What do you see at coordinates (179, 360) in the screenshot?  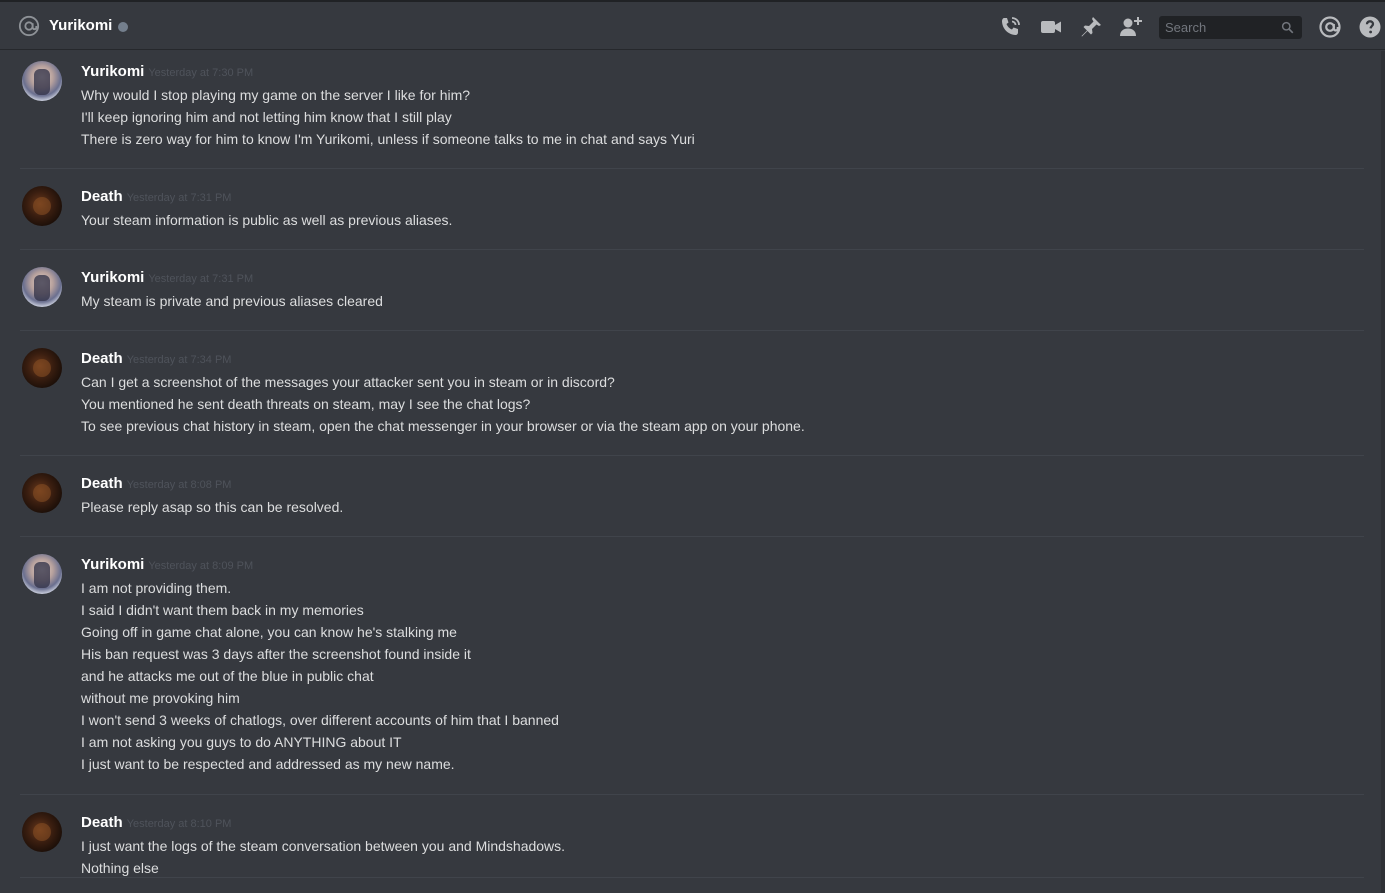 I see `timestamp: Yesterday at 7:34 PM` at bounding box center [179, 360].